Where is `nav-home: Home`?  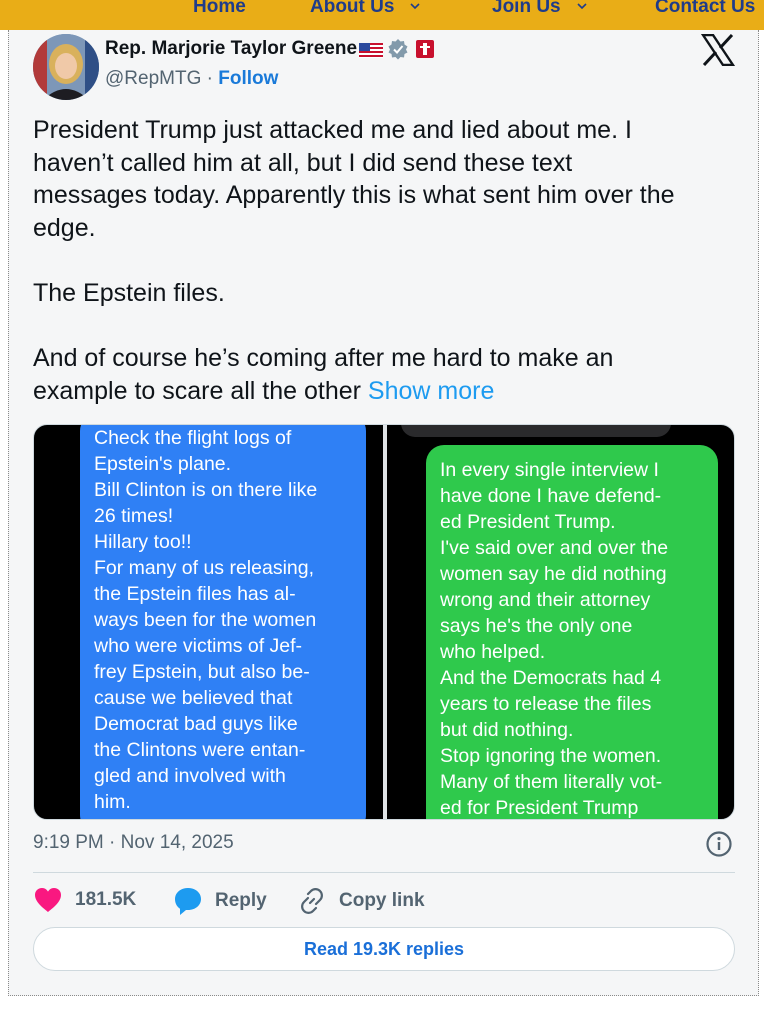
nav-home: Home is located at coordinates (219, 9).